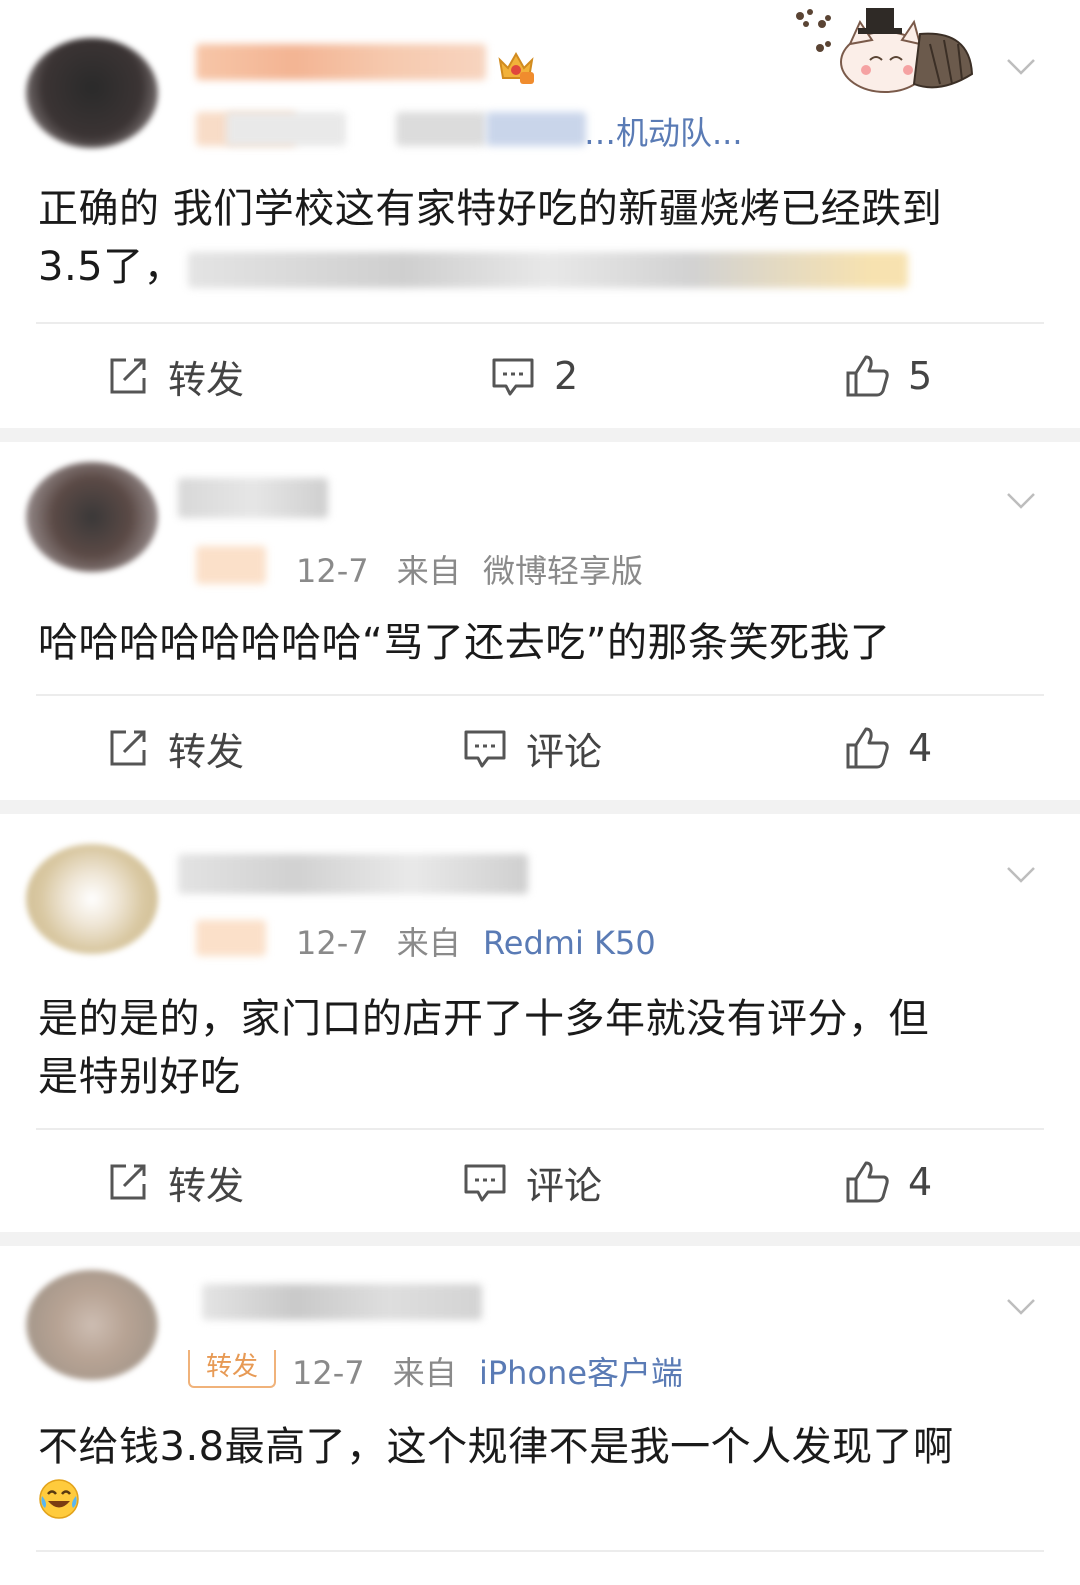 This screenshot has width=1080, height=1585. What do you see at coordinates (539, 1477) in the screenshot?
I see `comment-text: 不给钱3.8最高了，这个规律不是我一个人发现了啊` at bounding box center [539, 1477].